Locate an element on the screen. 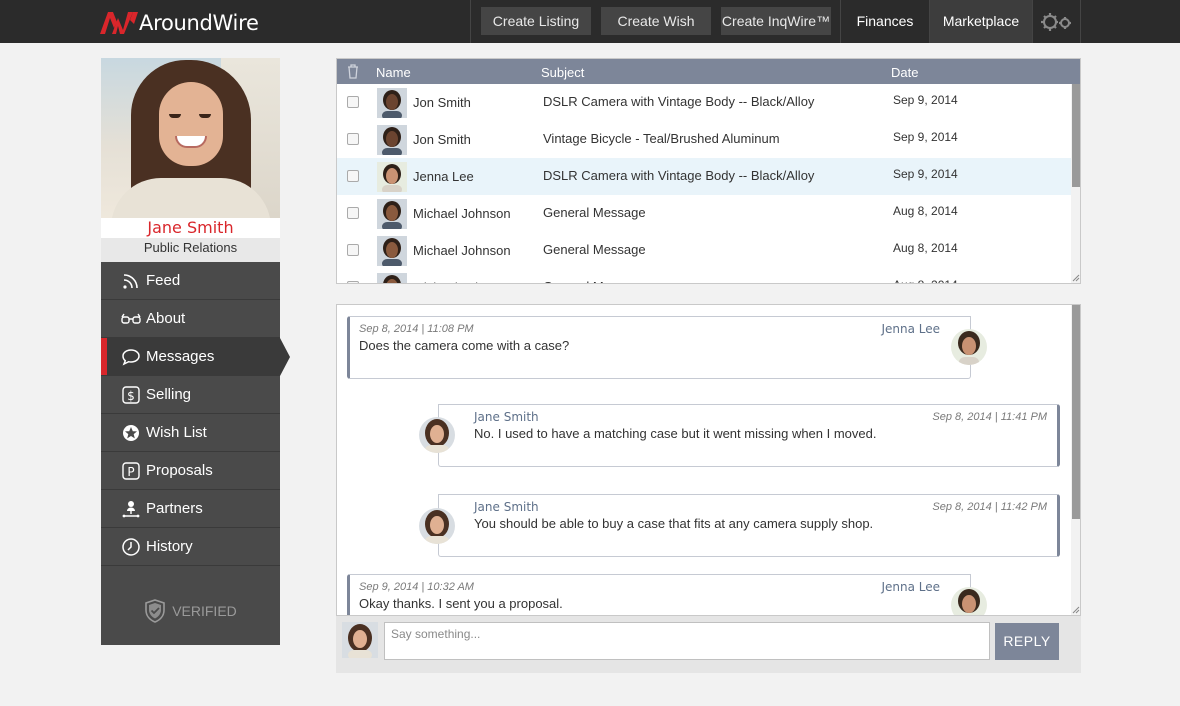 The image size is (1180, 706). menu-item-partners: Partners is located at coordinates (190, 509).